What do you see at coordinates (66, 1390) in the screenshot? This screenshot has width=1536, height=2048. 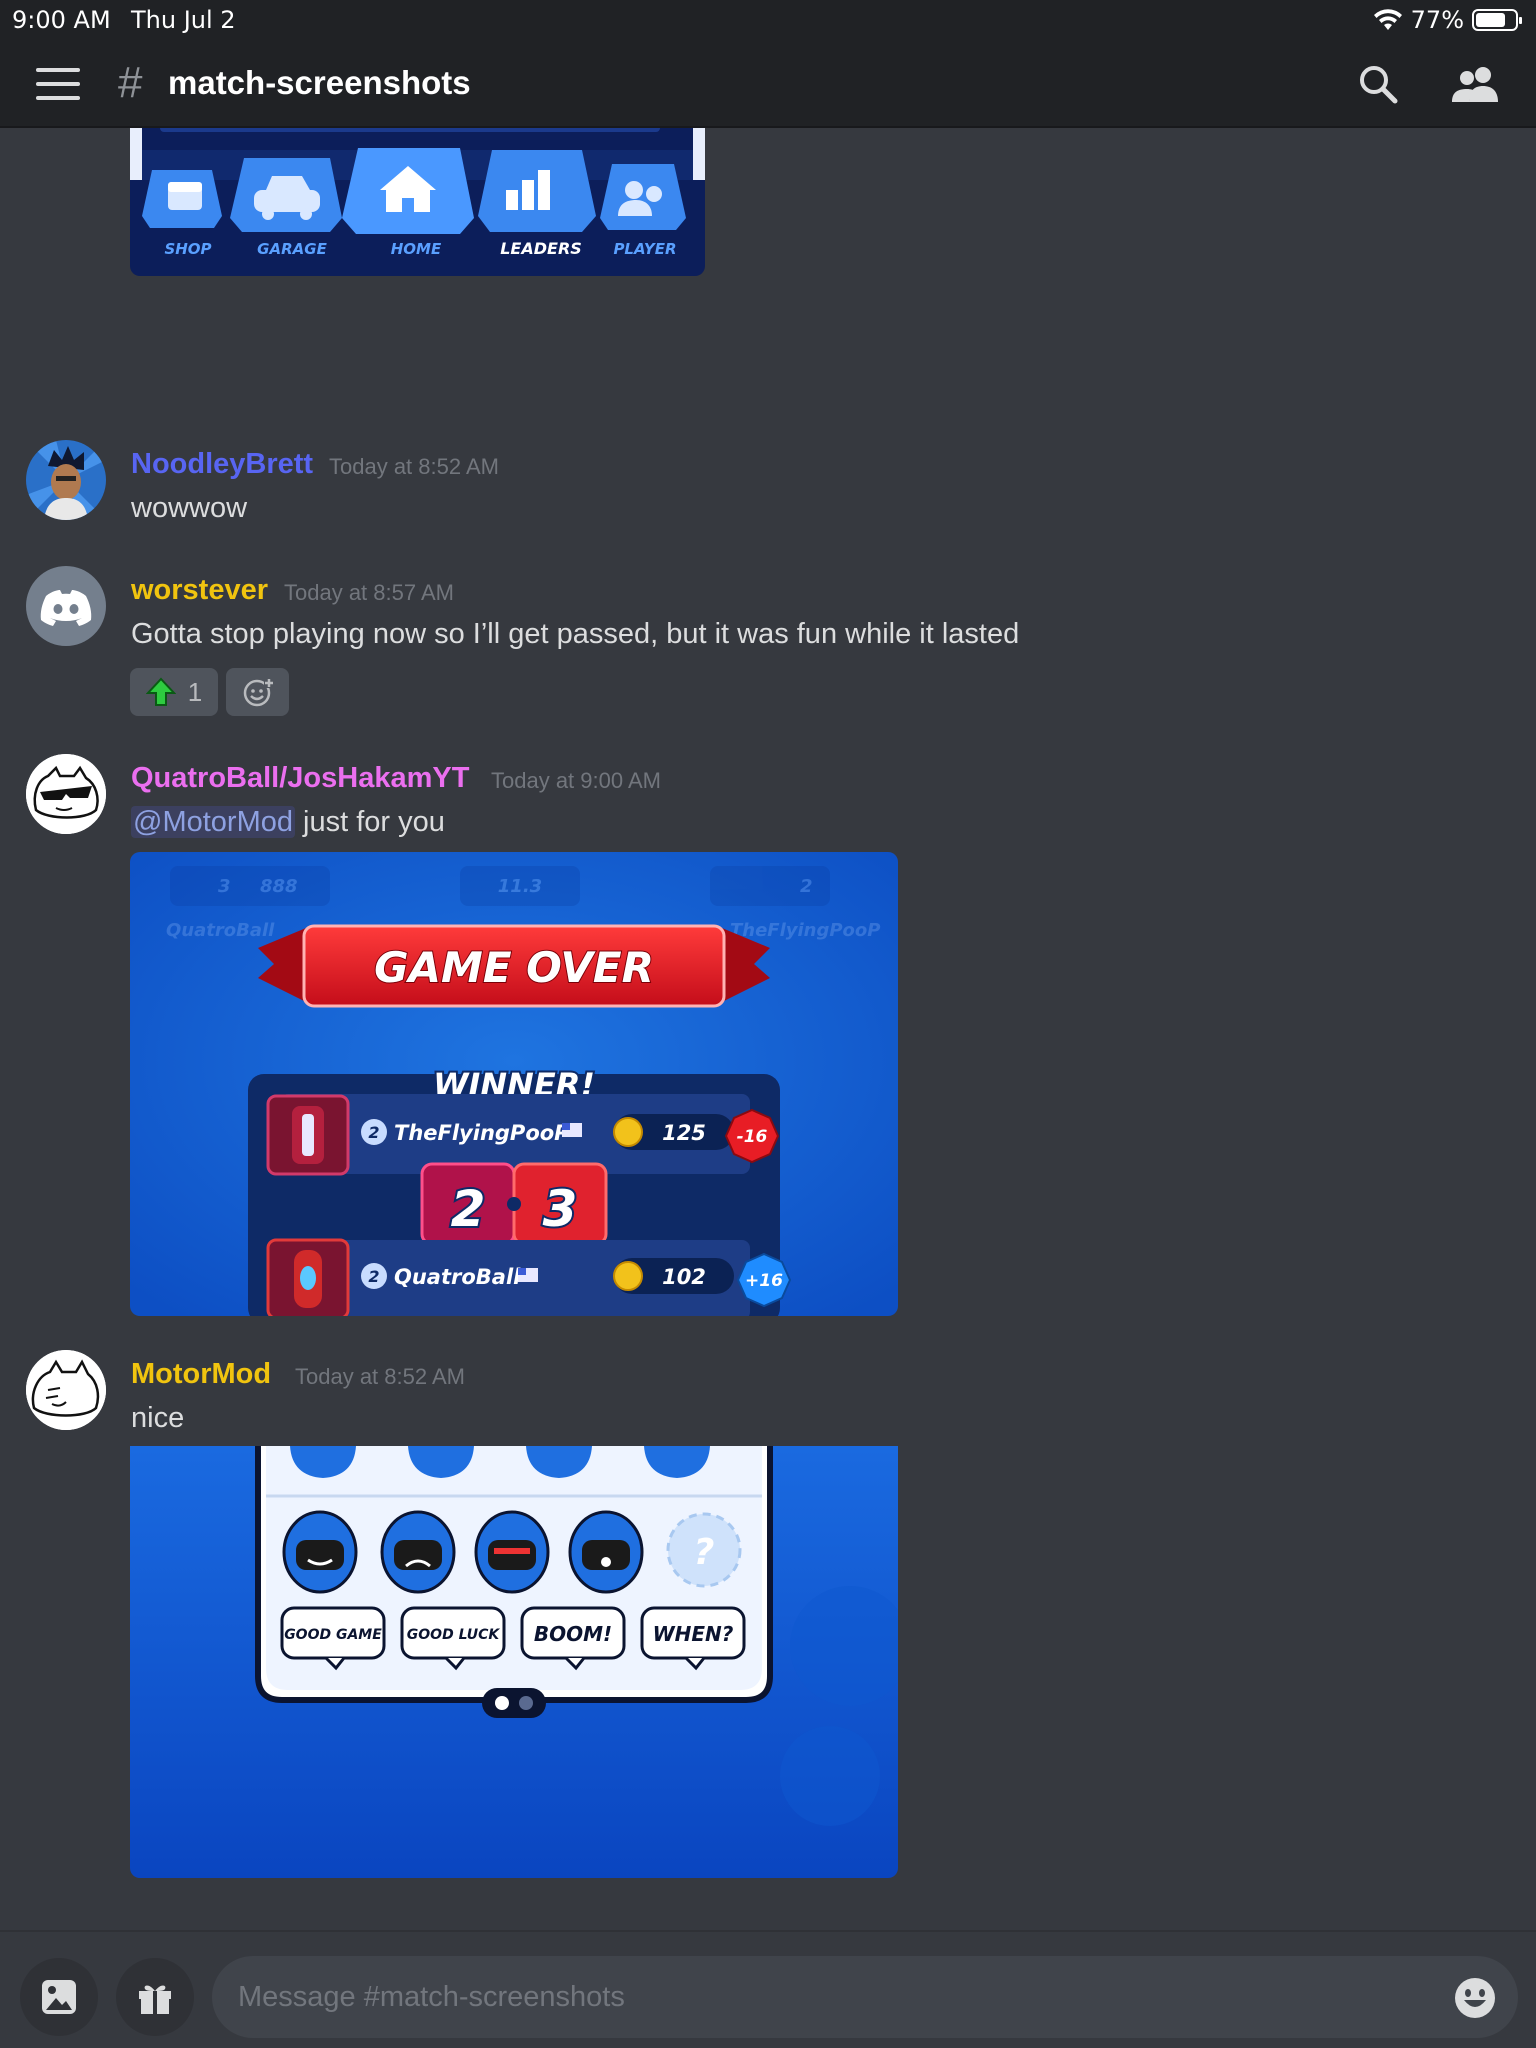 I see `avatar-motormod` at bounding box center [66, 1390].